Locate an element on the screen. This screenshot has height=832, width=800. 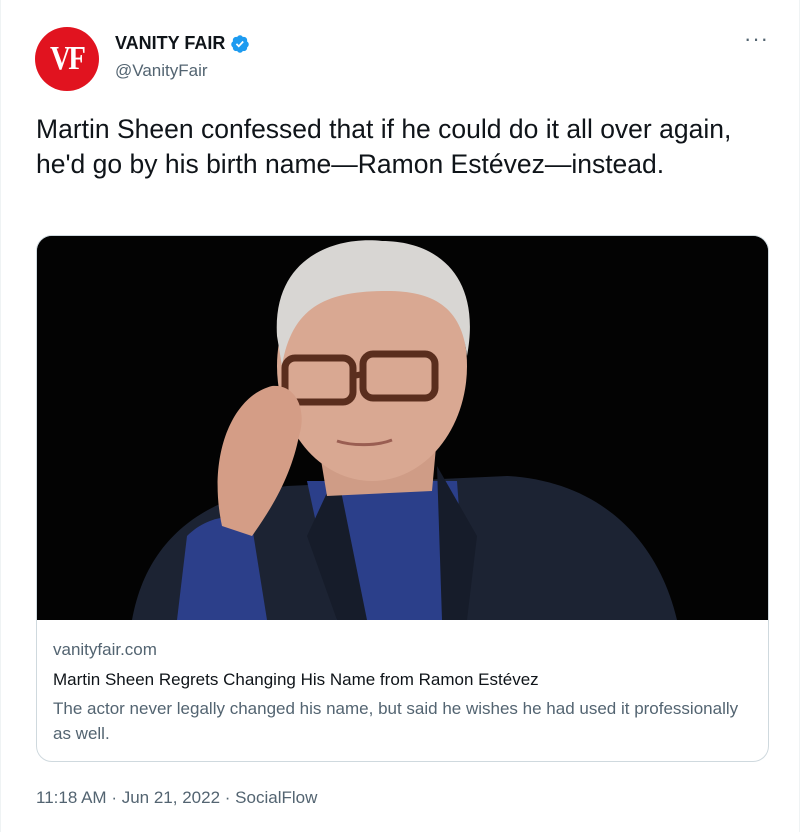
tweet-date: Jun 21, 2022 is located at coordinates (171, 797).